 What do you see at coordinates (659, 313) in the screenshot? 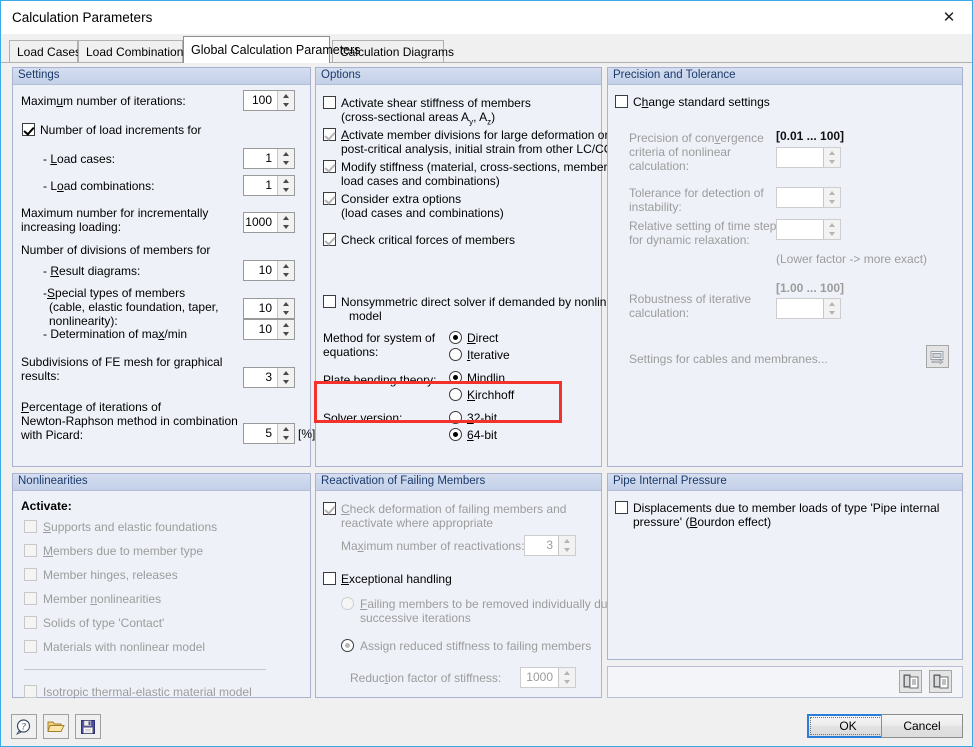
I see `robustness-label-2: calculation:` at bounding box center [659, 313].